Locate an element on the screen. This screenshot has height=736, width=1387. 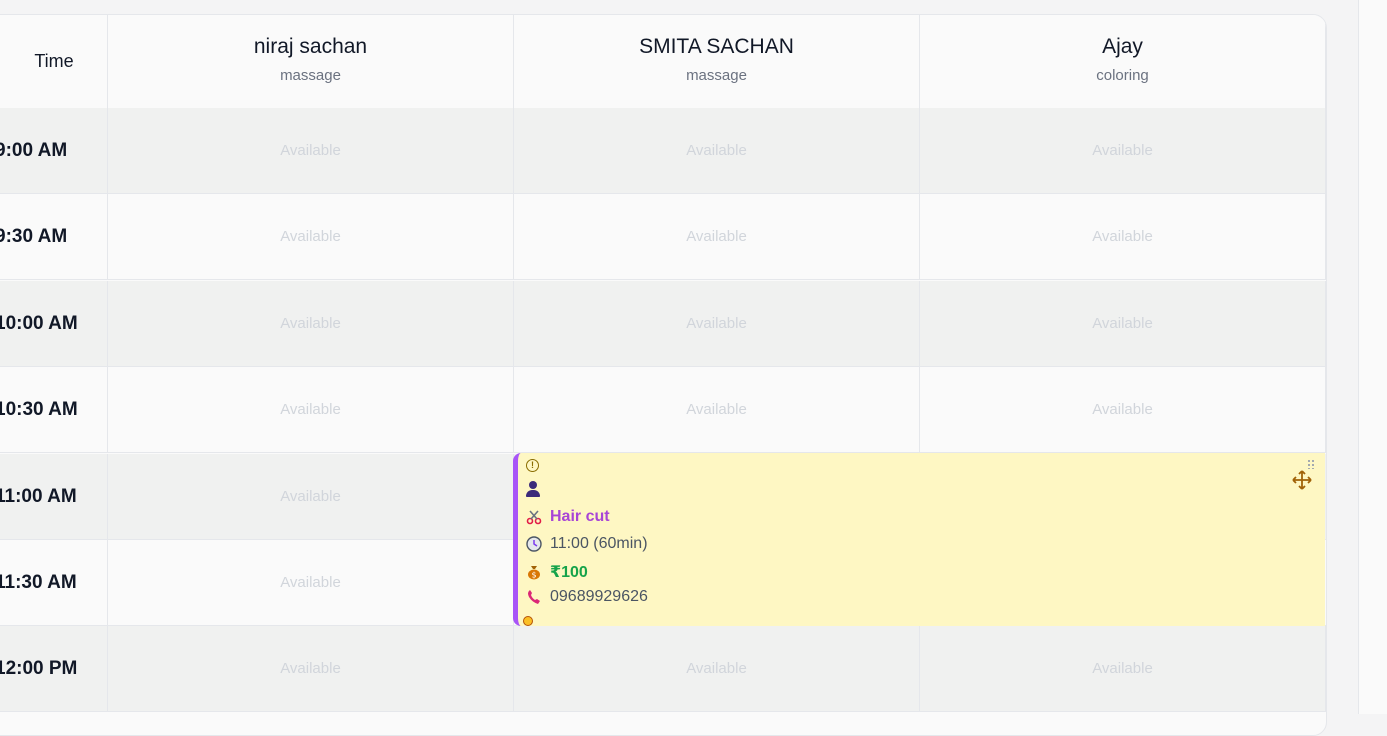
person-icon is located at coordinates (533, 489).